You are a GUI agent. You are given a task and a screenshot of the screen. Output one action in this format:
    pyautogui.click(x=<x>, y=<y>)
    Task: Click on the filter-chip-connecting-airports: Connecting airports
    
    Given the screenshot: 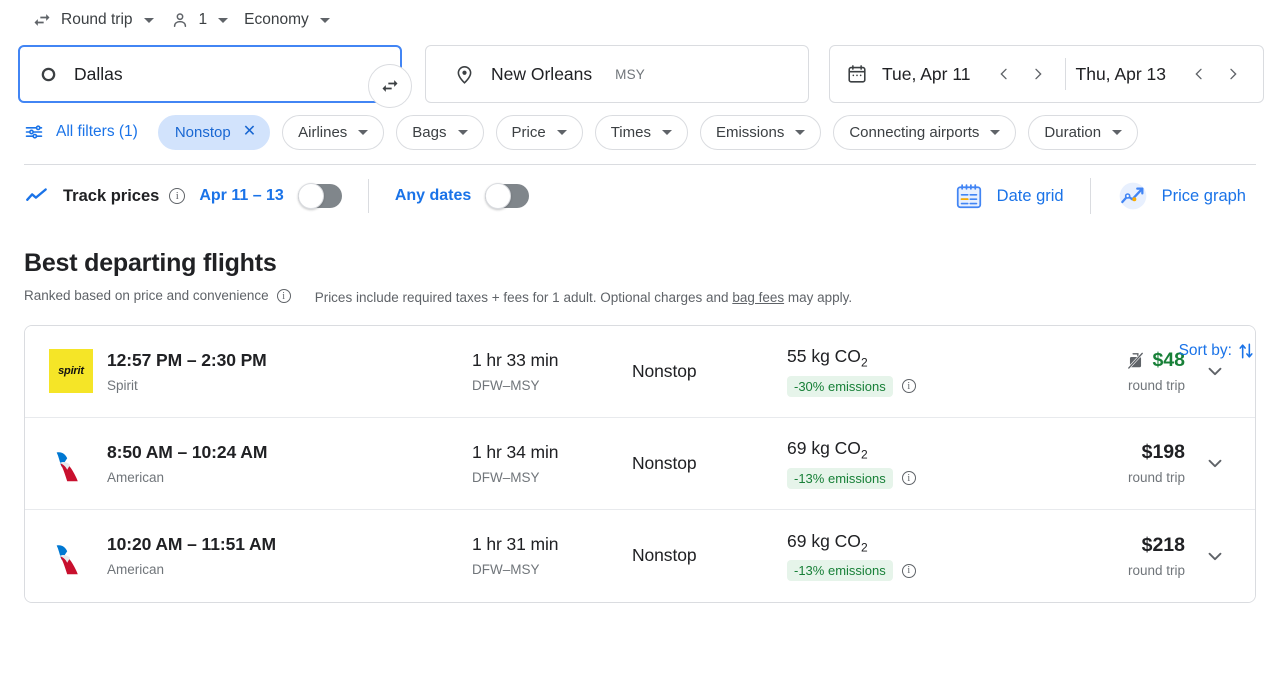 What is the action you would take?
    pyautogui.click(x=925, y=132)
    